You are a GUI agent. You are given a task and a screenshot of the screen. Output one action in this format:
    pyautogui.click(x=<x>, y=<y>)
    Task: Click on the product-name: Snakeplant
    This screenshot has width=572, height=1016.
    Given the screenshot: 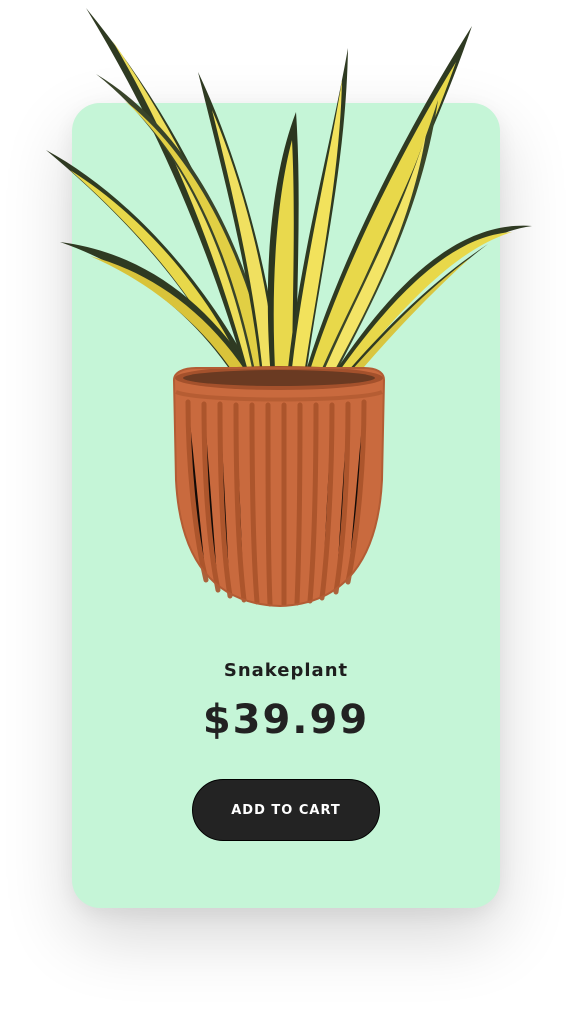 What is the action you would take?
    pyautogui.click(x=286, y=670)
    